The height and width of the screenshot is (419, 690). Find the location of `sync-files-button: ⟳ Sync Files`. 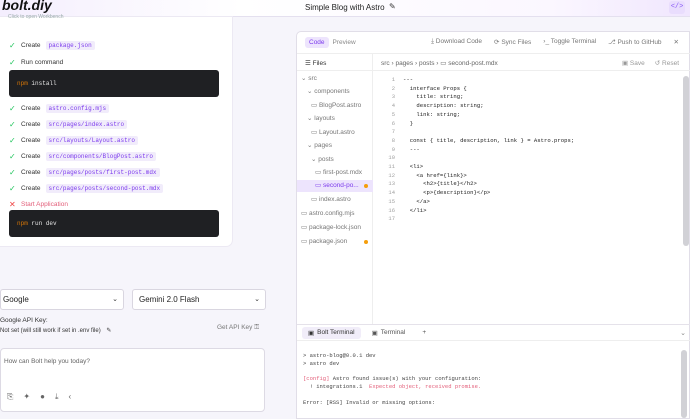

sync-files-button: ⟳ Sync Files is located at coordinates (512, 42).